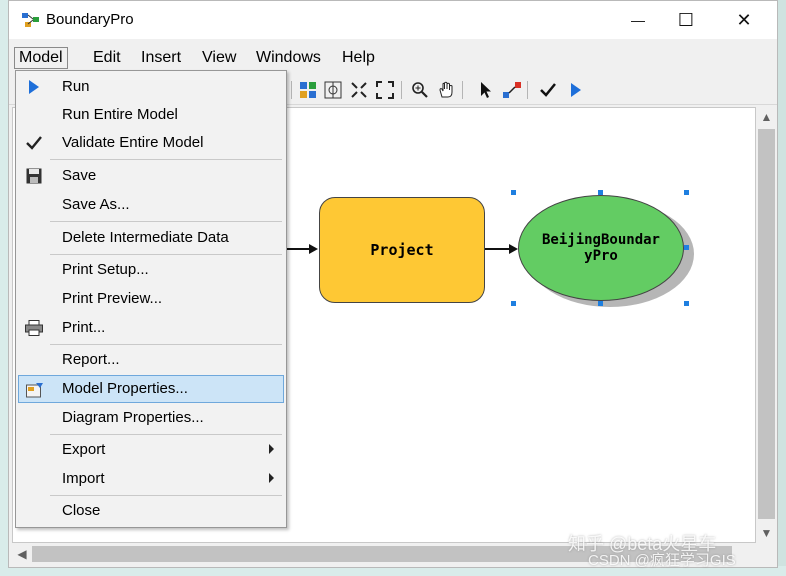 The height and width of the screenshot is (576, 786). I want to click on maximize-button: ☐, so click(686, 20).